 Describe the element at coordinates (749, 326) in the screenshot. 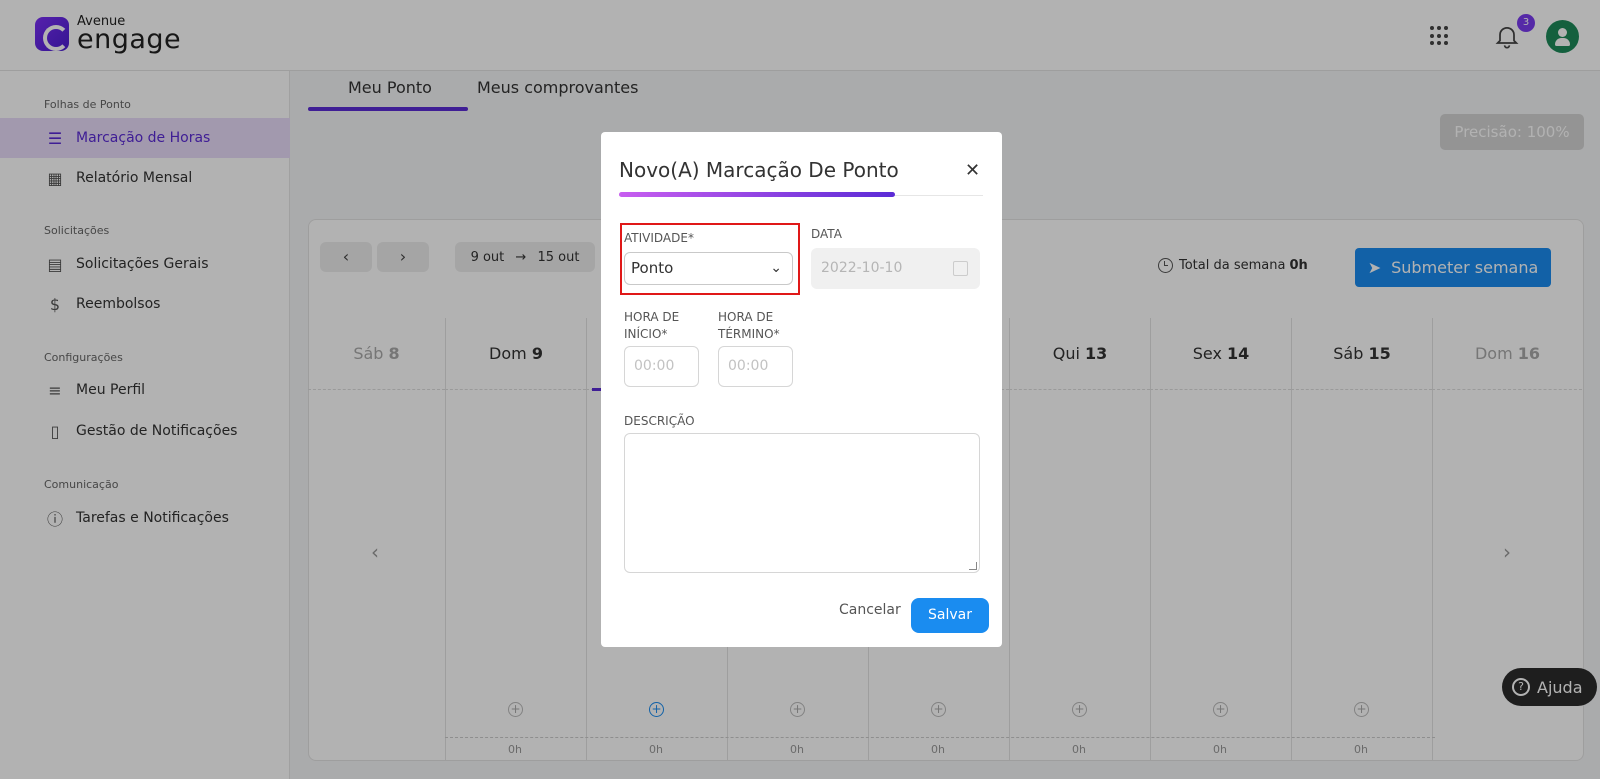

I see `end-time-label: HORA DE TÉRMINO*` at that location.